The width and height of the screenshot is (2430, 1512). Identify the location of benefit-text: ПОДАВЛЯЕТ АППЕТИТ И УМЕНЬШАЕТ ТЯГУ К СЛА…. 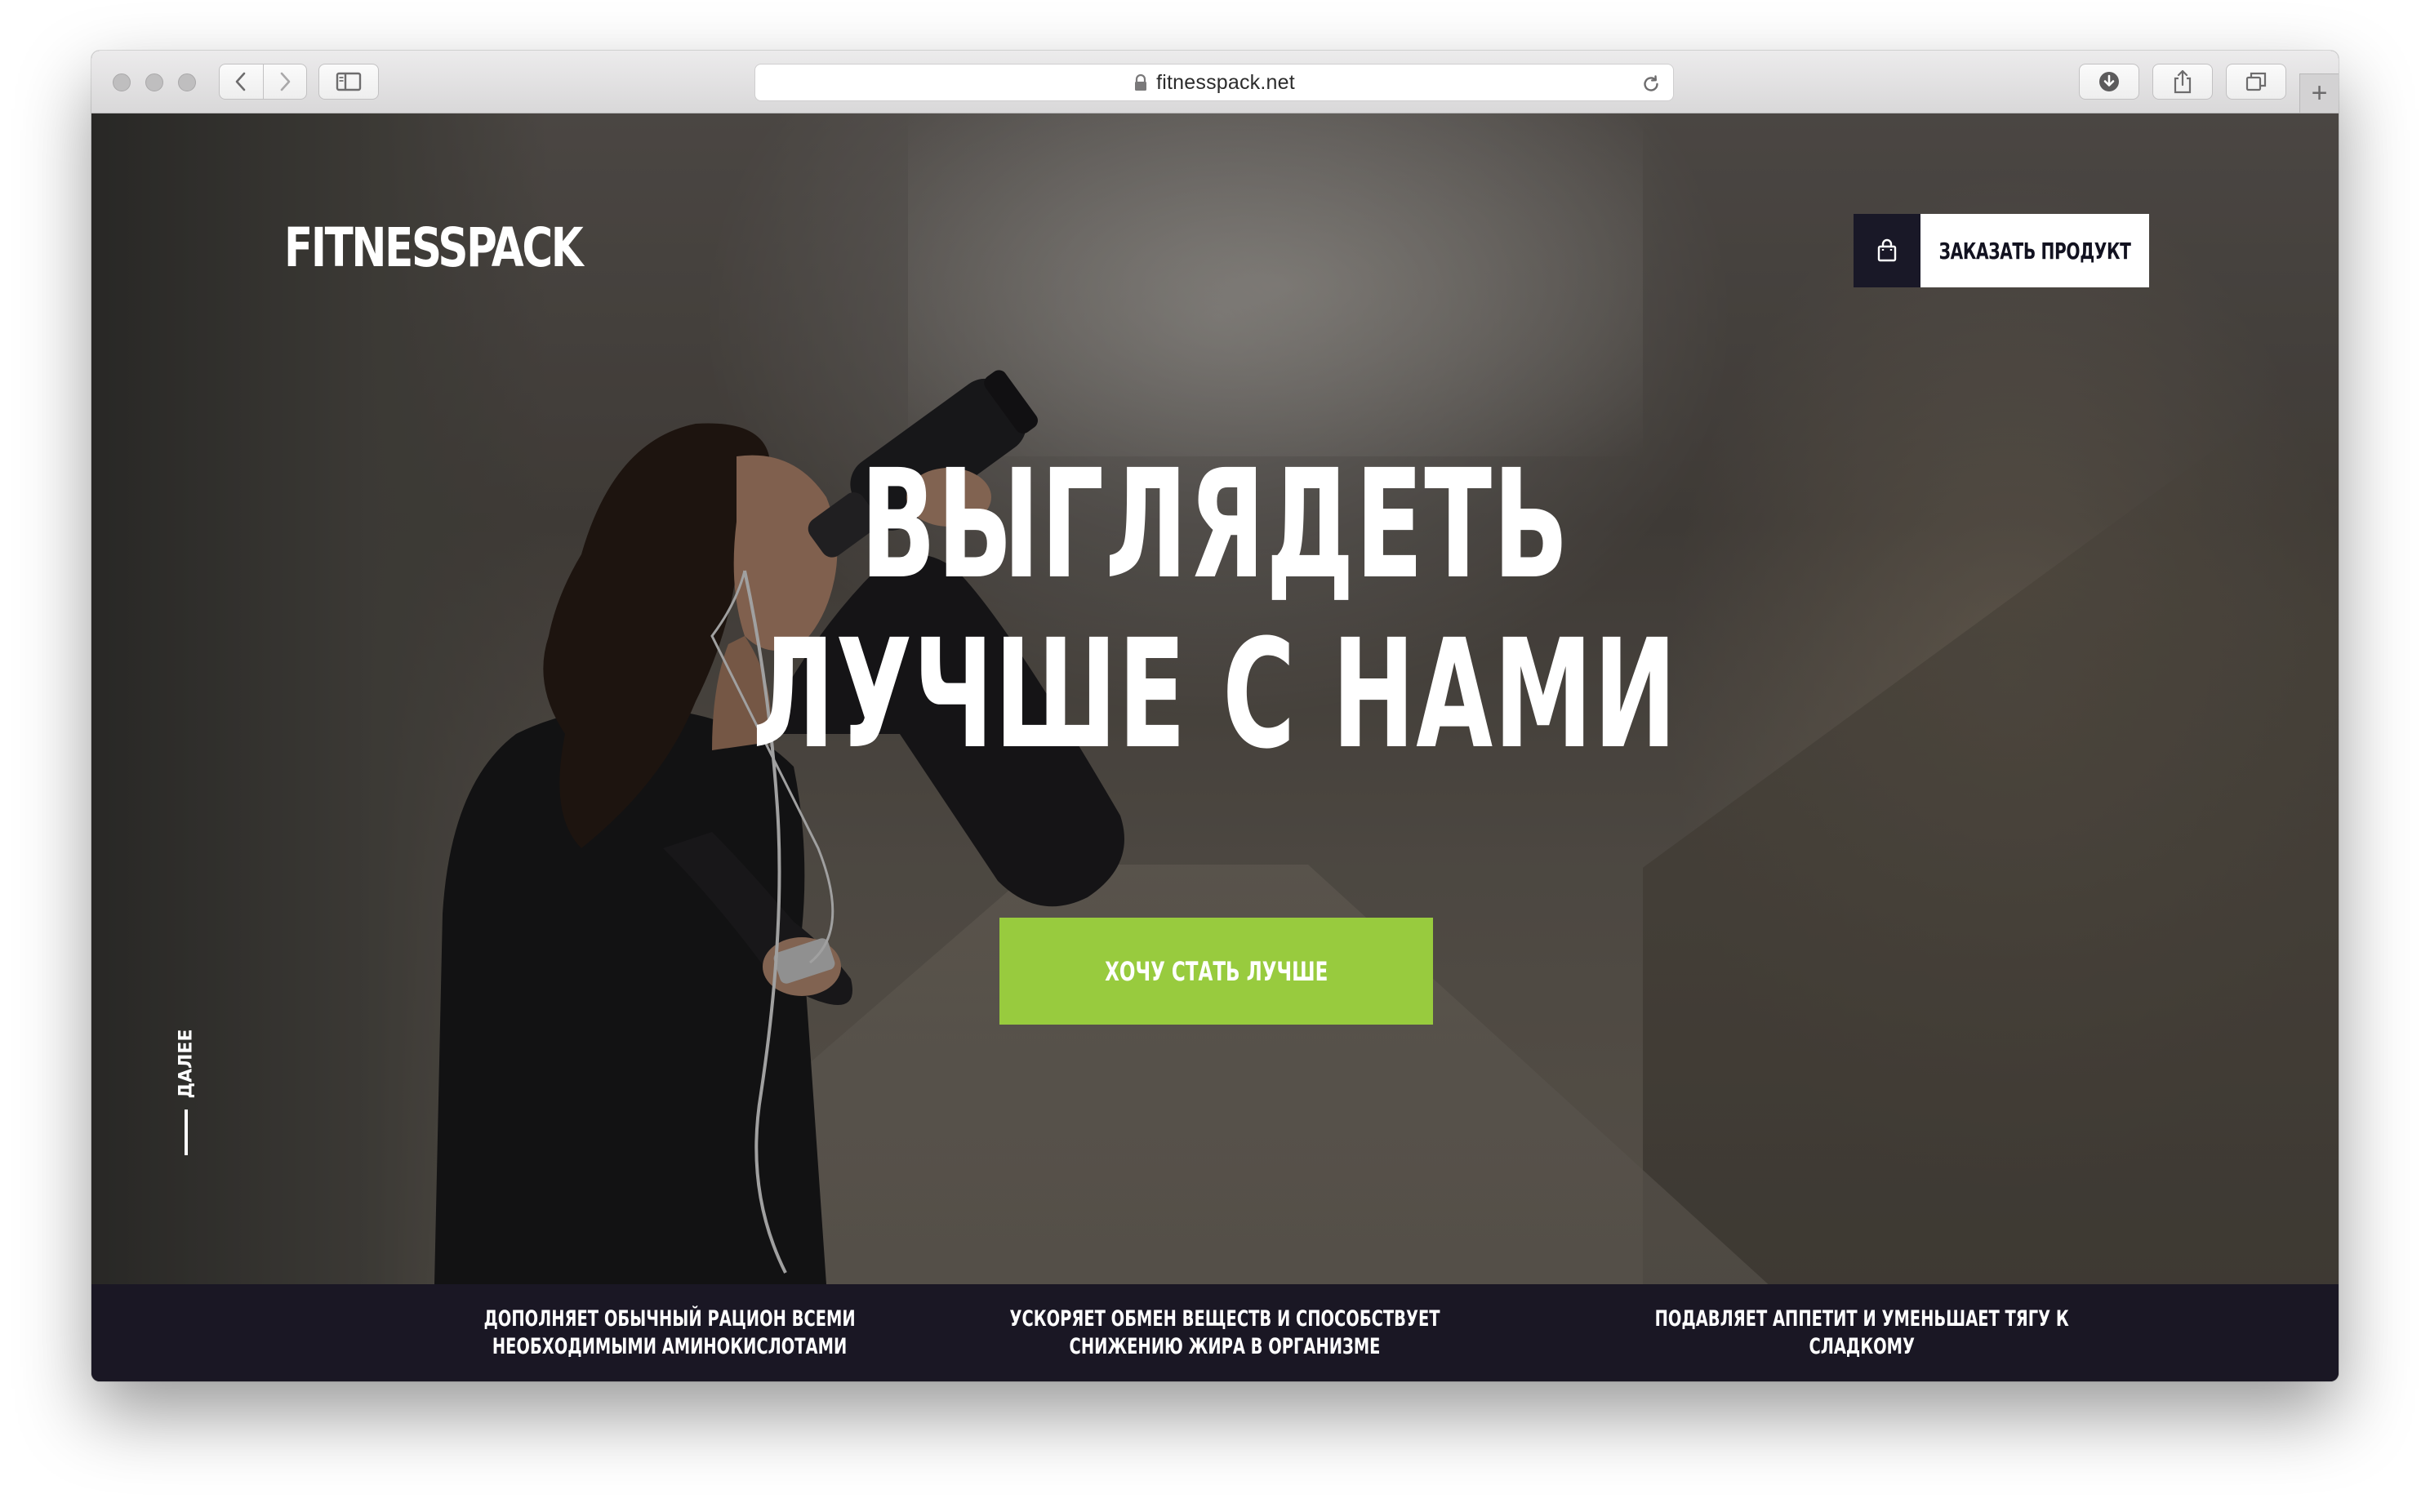
(1861, 1333).